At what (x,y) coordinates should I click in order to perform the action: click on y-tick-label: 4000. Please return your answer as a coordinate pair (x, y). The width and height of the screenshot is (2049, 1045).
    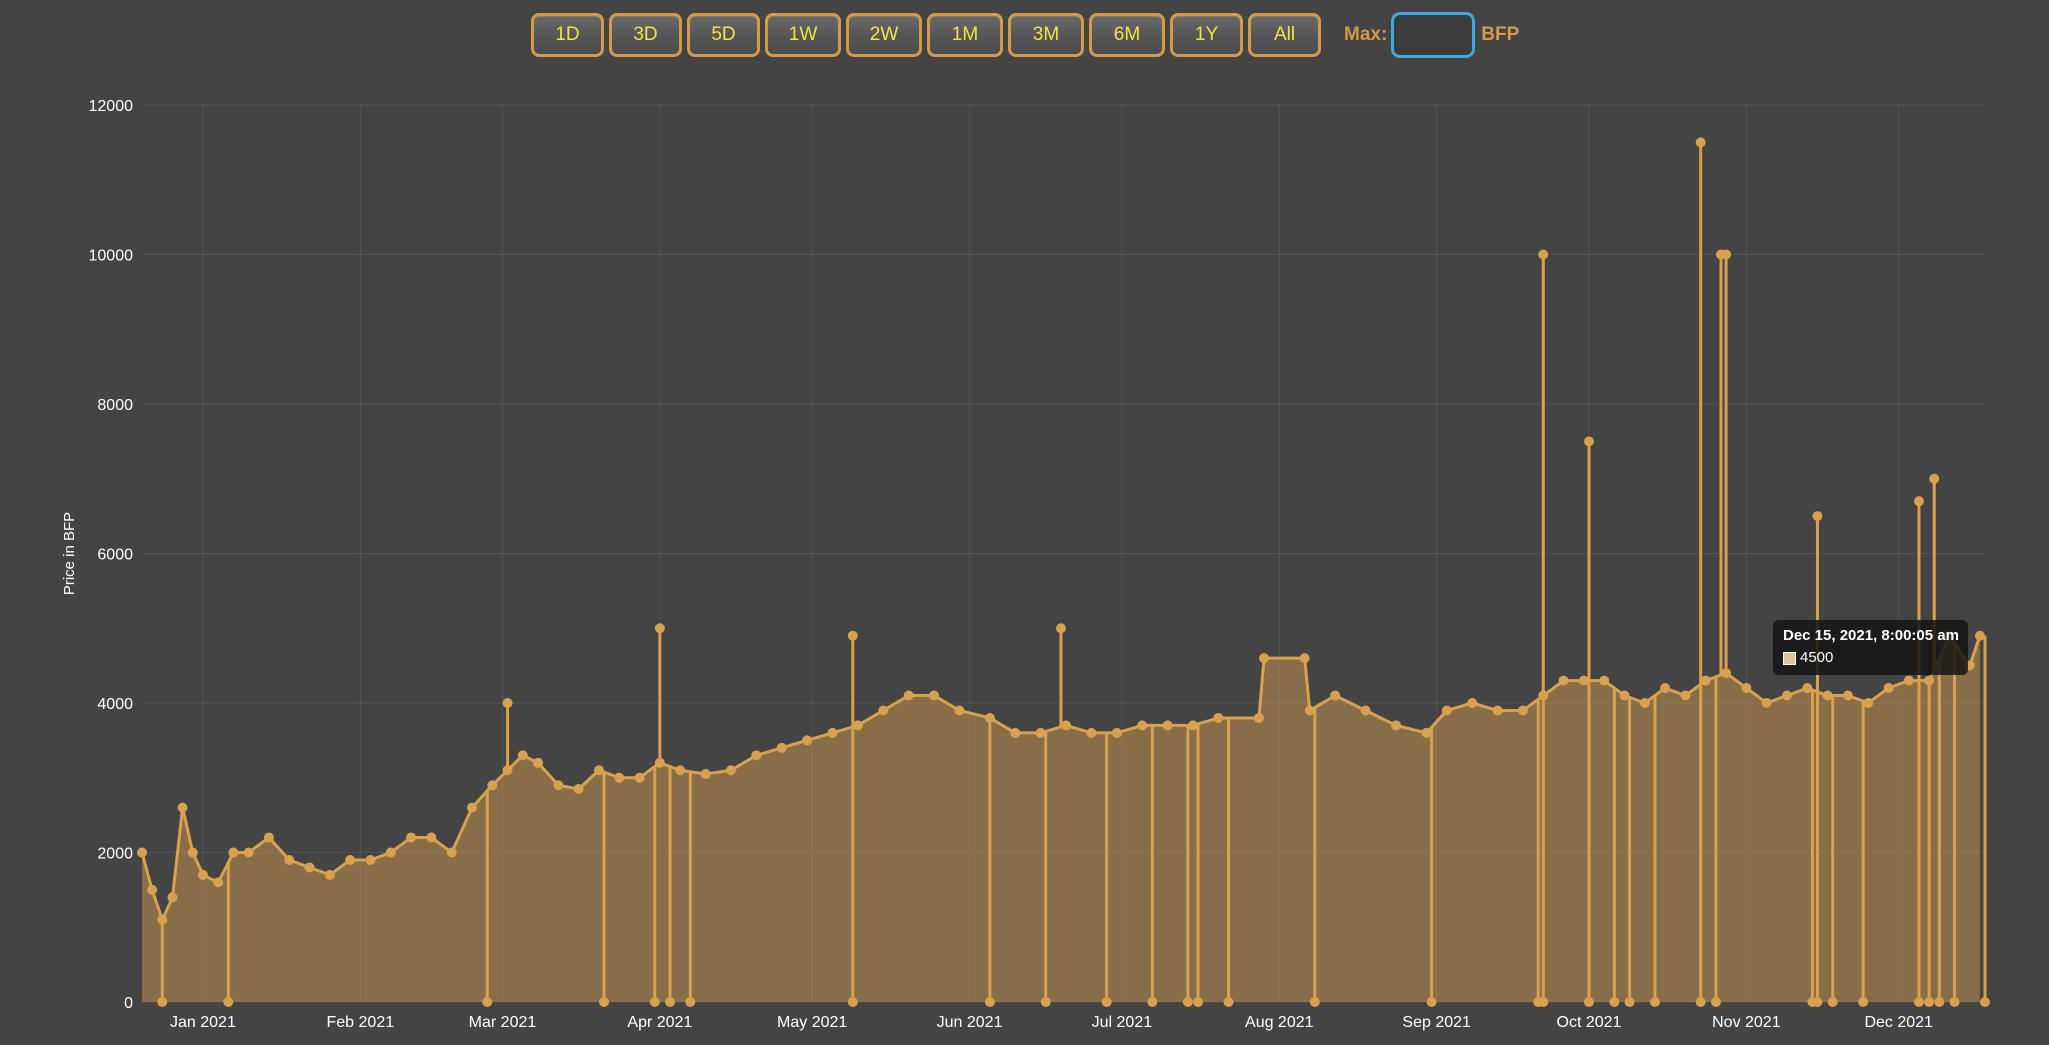
    Looking at the image, I should click on (115, 704).